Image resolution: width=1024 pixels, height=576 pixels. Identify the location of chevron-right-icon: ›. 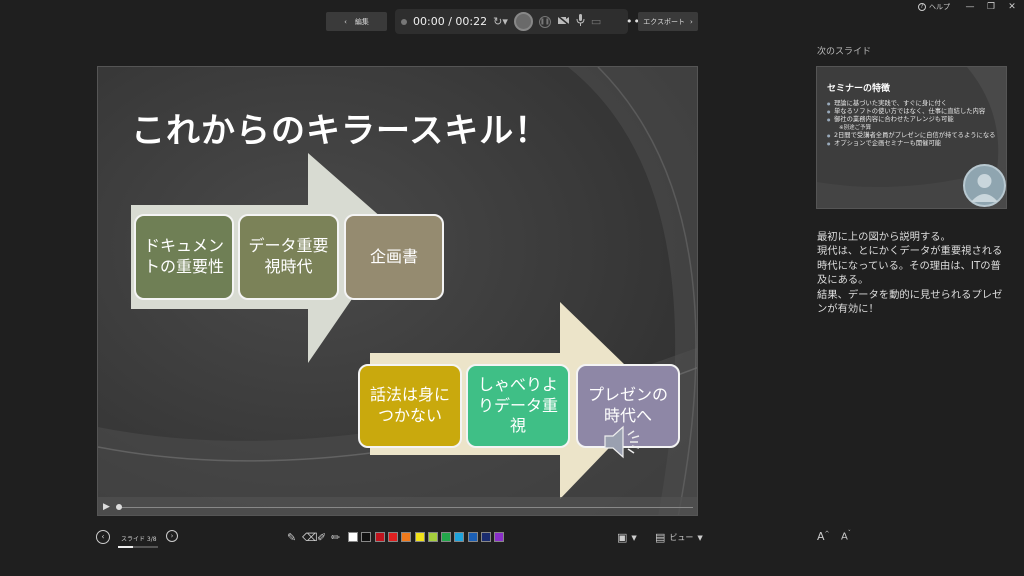
(691, 21).